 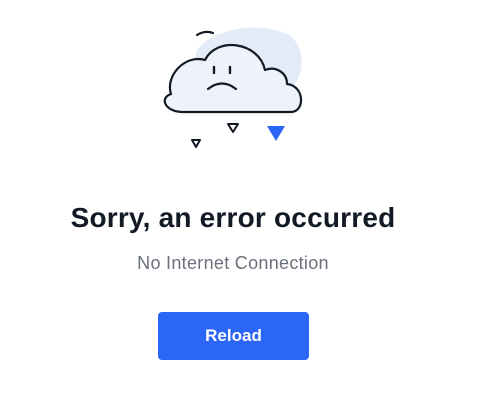 I want to click on rain-drop-small, so click(x=196, y=143).